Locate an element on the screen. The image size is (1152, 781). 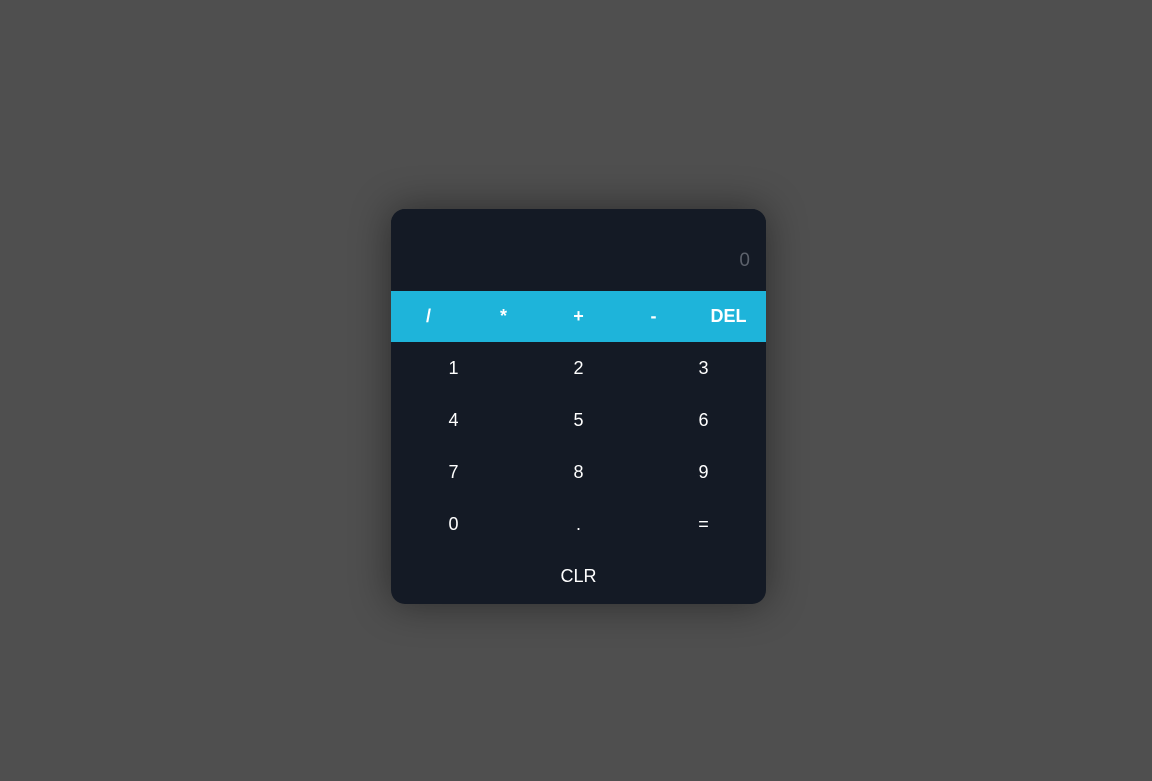
digit-1-button: 1 is located at coordinates (453, 368).